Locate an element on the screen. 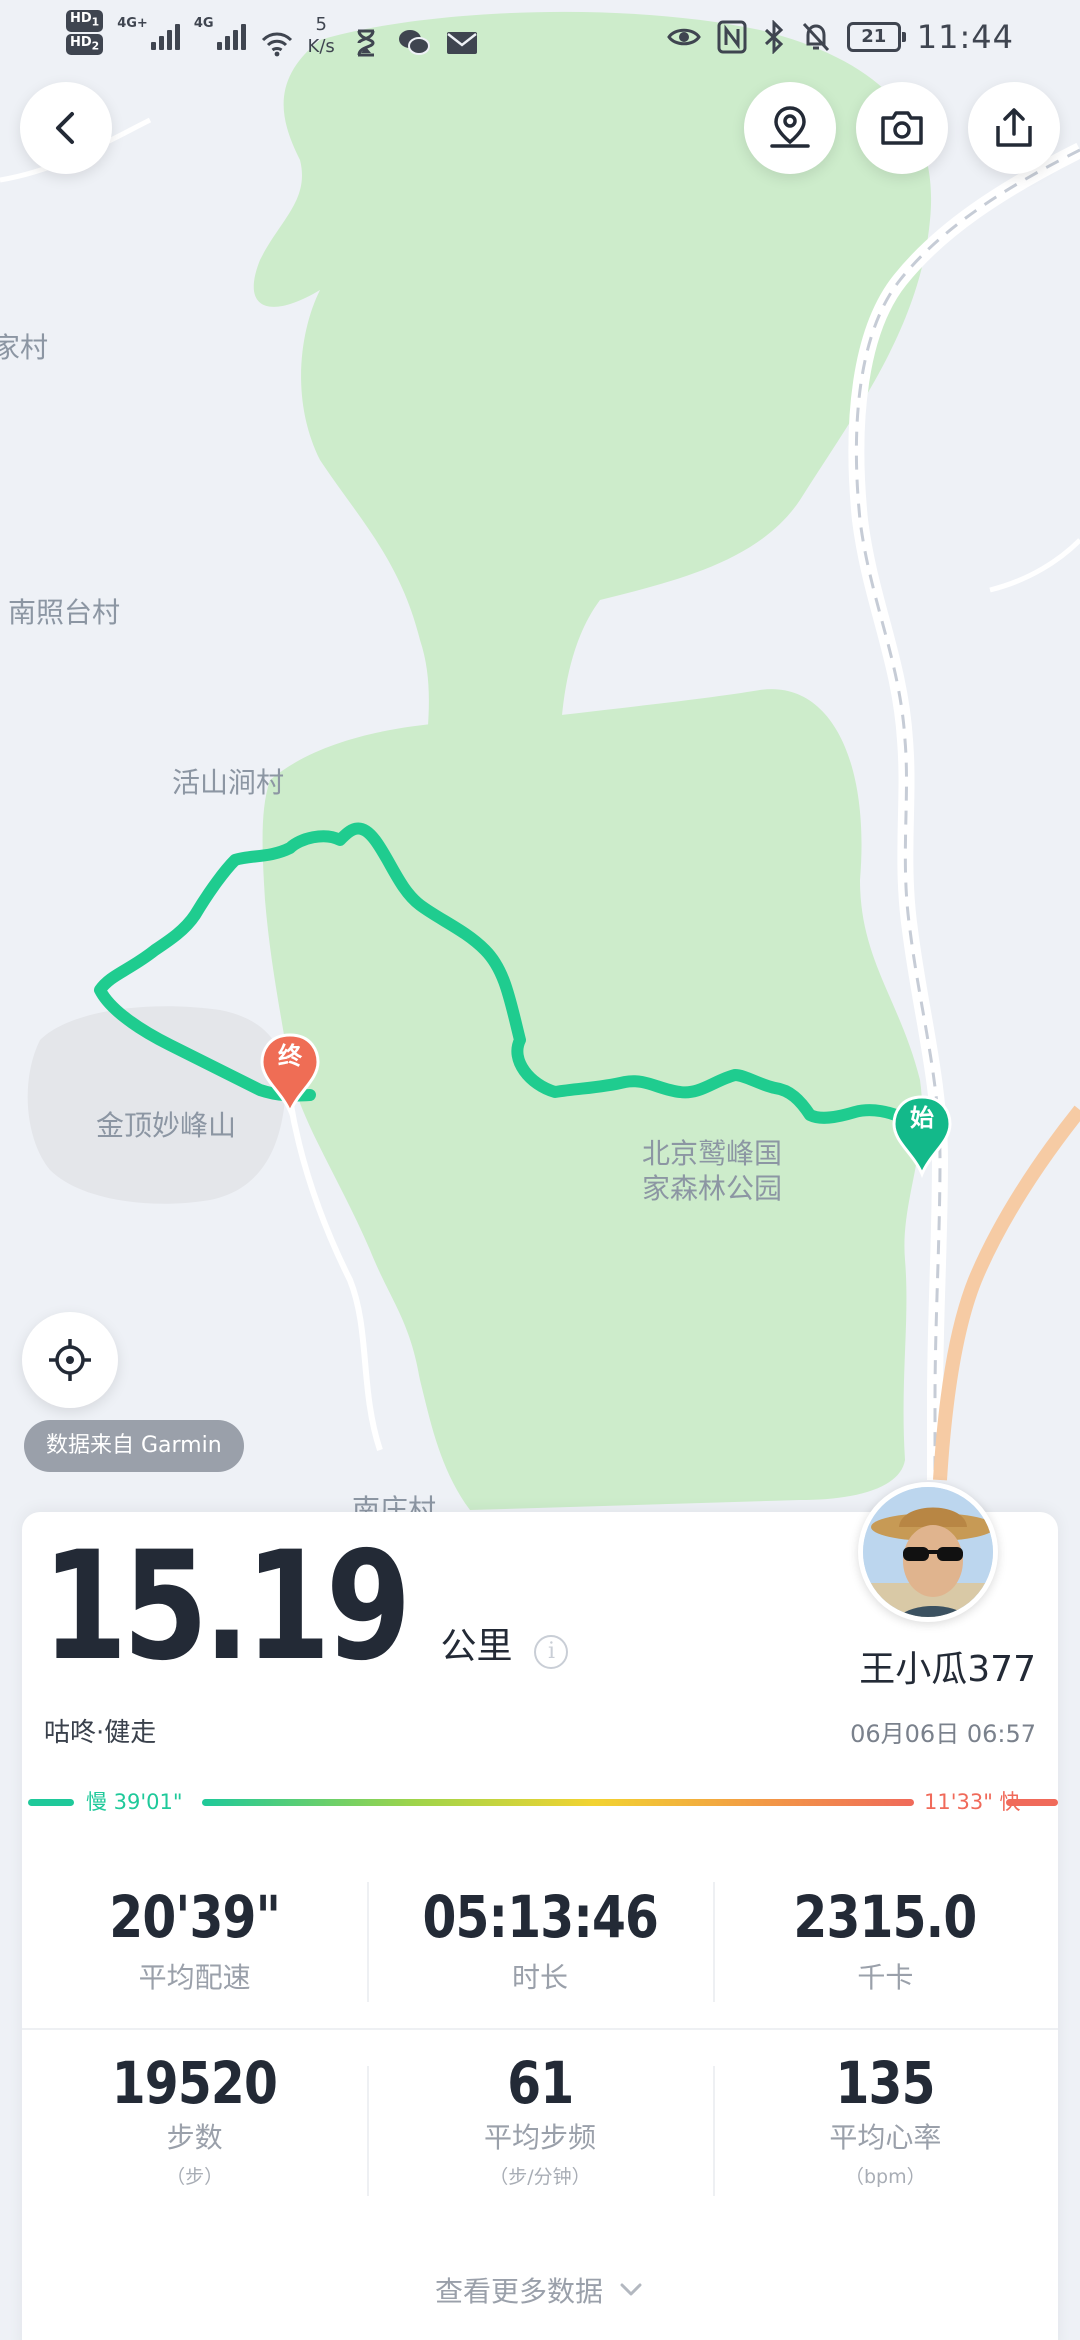 The width and height of the screenshot is (1080, 2340). chevron-down-icon is located at coordinates (631, 2289).